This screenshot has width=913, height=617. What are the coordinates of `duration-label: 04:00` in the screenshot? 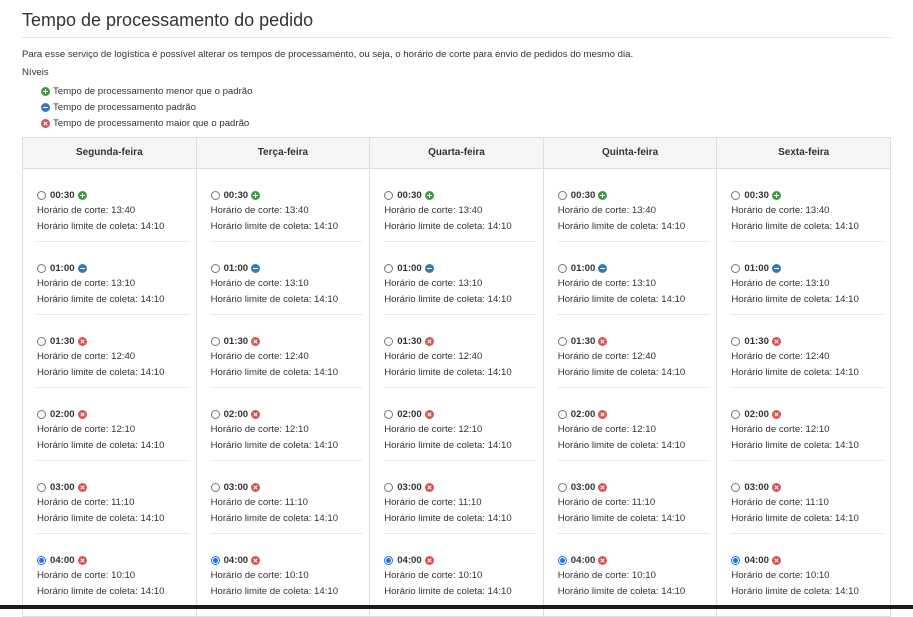 It's located at (583, 560).